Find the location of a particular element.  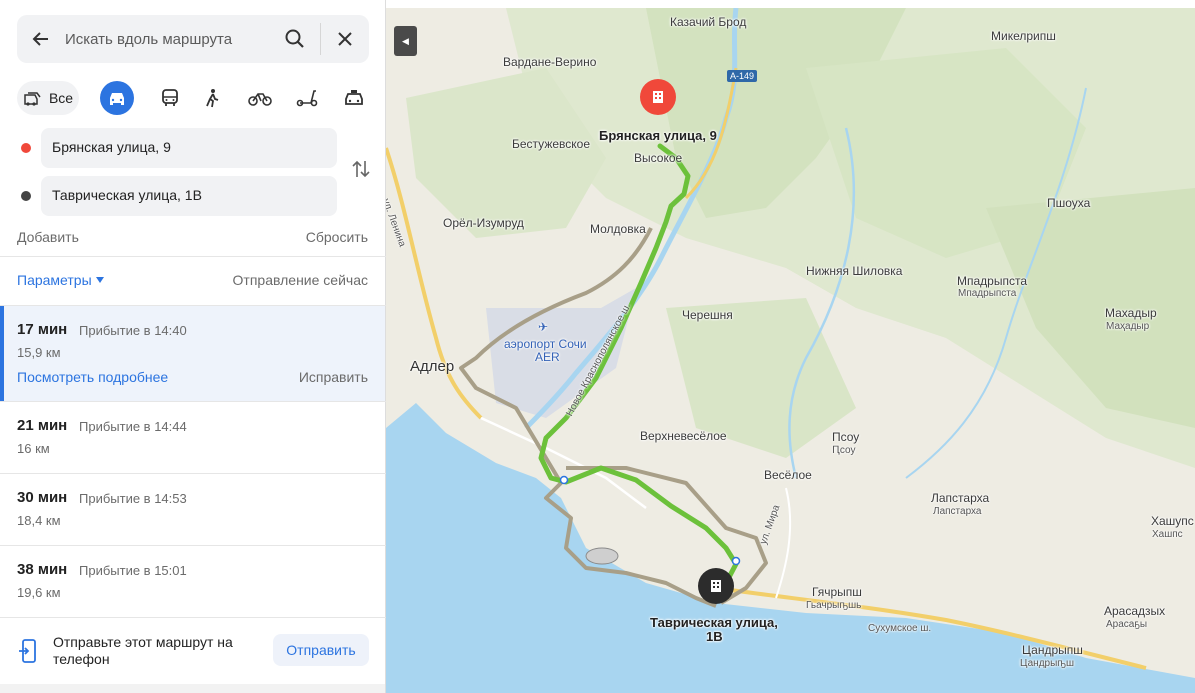

mode-transit-button is located at coordinates (170, 98).